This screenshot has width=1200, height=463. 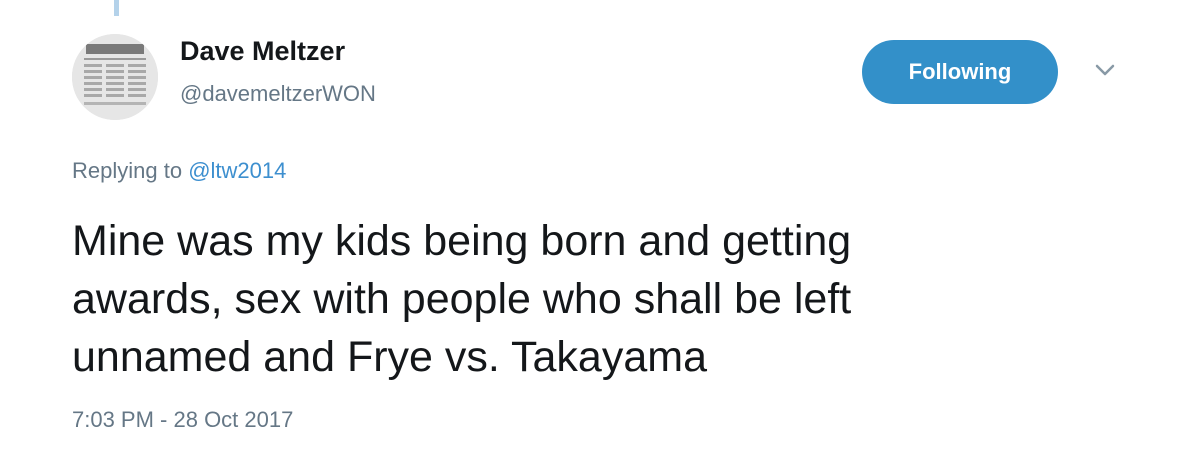 I want to click on chevron-down-icon, so click(x=1105, y=70).